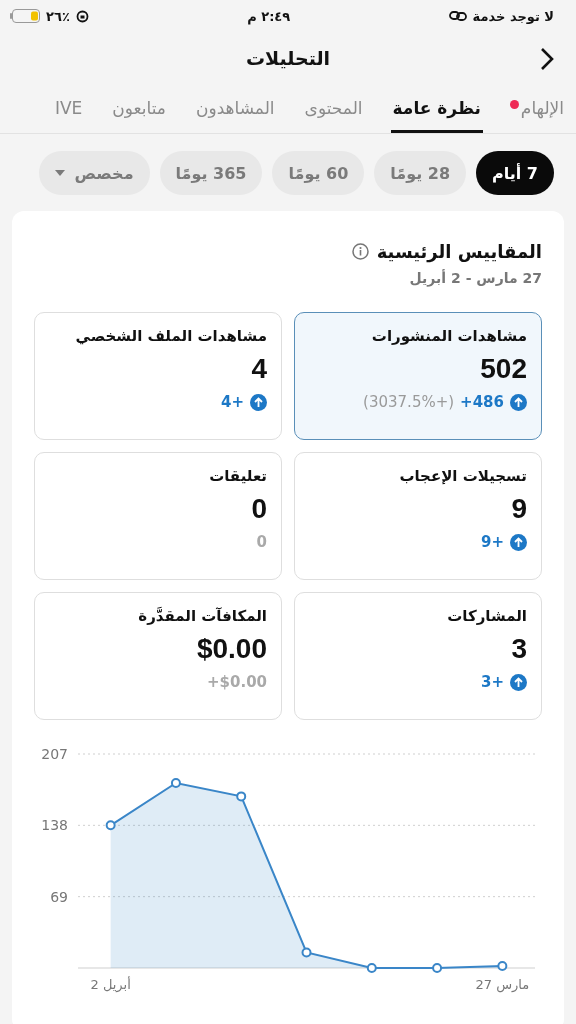 This screenshot has width=576, height=1024. Describe the element at coordinates (237, 682) in the screenshot. I see `metric-change: +$0.00` at that location.